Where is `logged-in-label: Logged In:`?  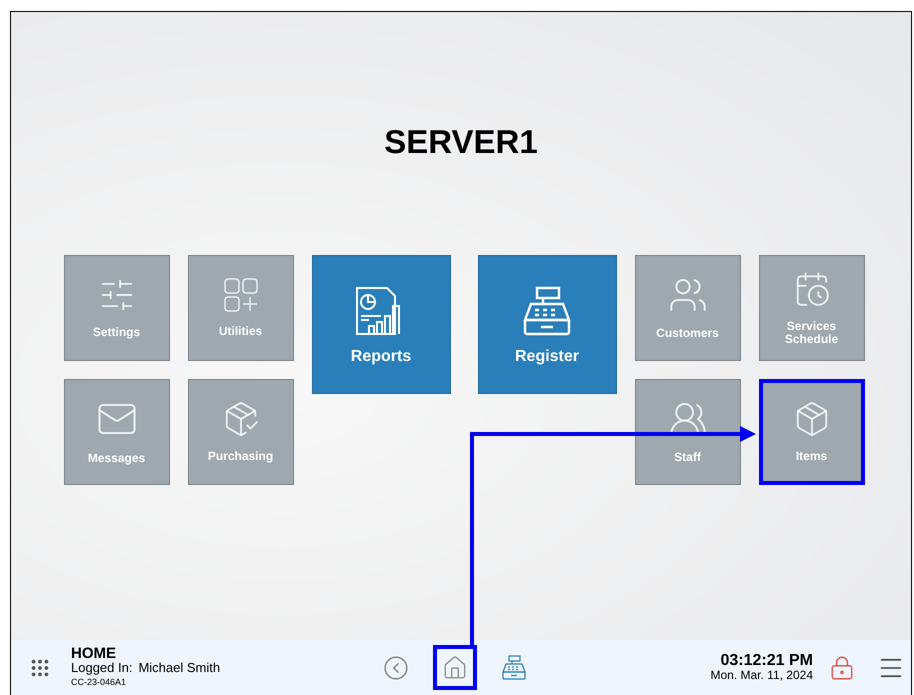
logged-in-label: Logged In: is located at coordinates (101, 667).